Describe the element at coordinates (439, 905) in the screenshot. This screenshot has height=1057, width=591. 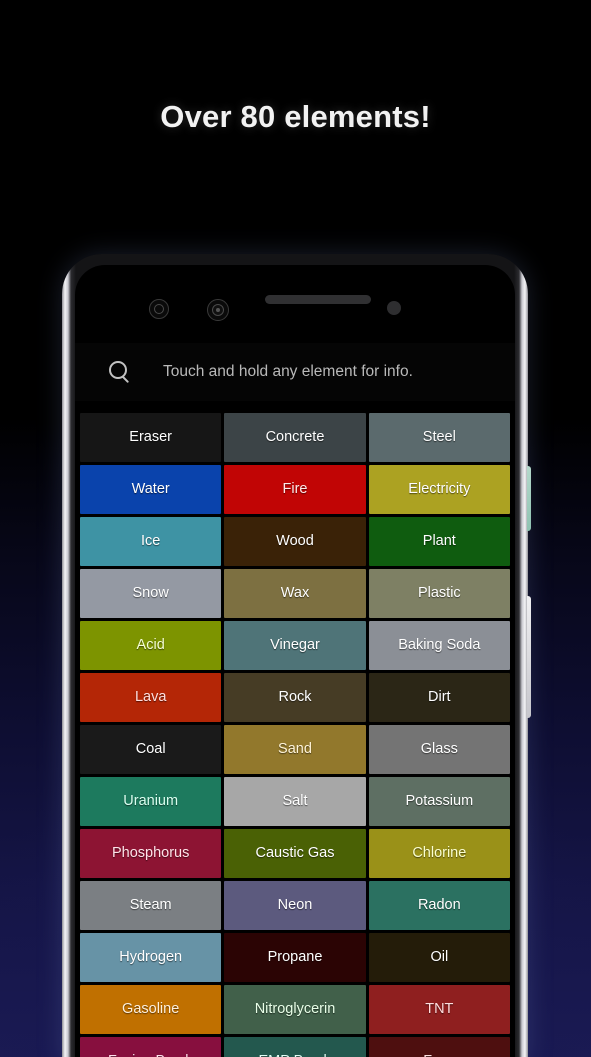
I see `element-tile: Radon` at that location.